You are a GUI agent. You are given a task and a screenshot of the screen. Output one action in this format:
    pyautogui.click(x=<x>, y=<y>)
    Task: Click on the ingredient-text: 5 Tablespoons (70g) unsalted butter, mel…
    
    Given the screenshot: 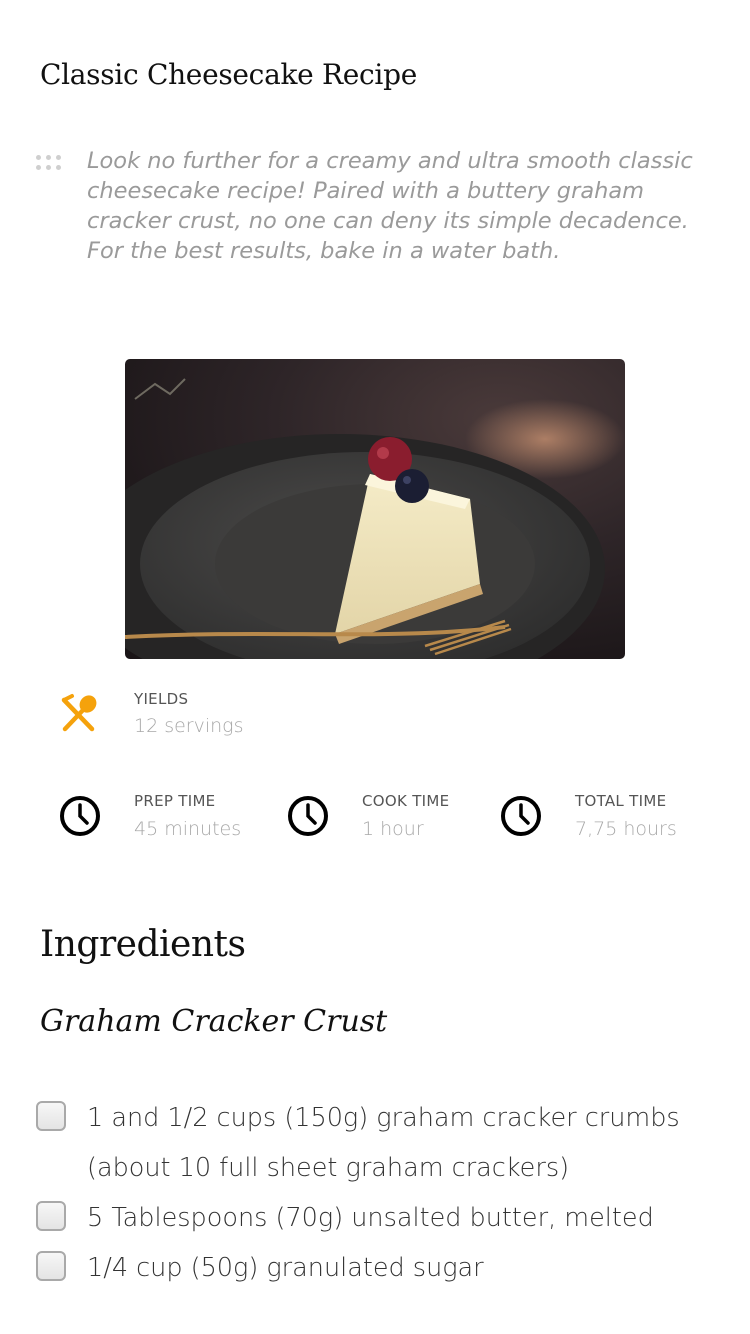 What is the action you would take?
    pyautogui.click(x=370, y=1218)
    